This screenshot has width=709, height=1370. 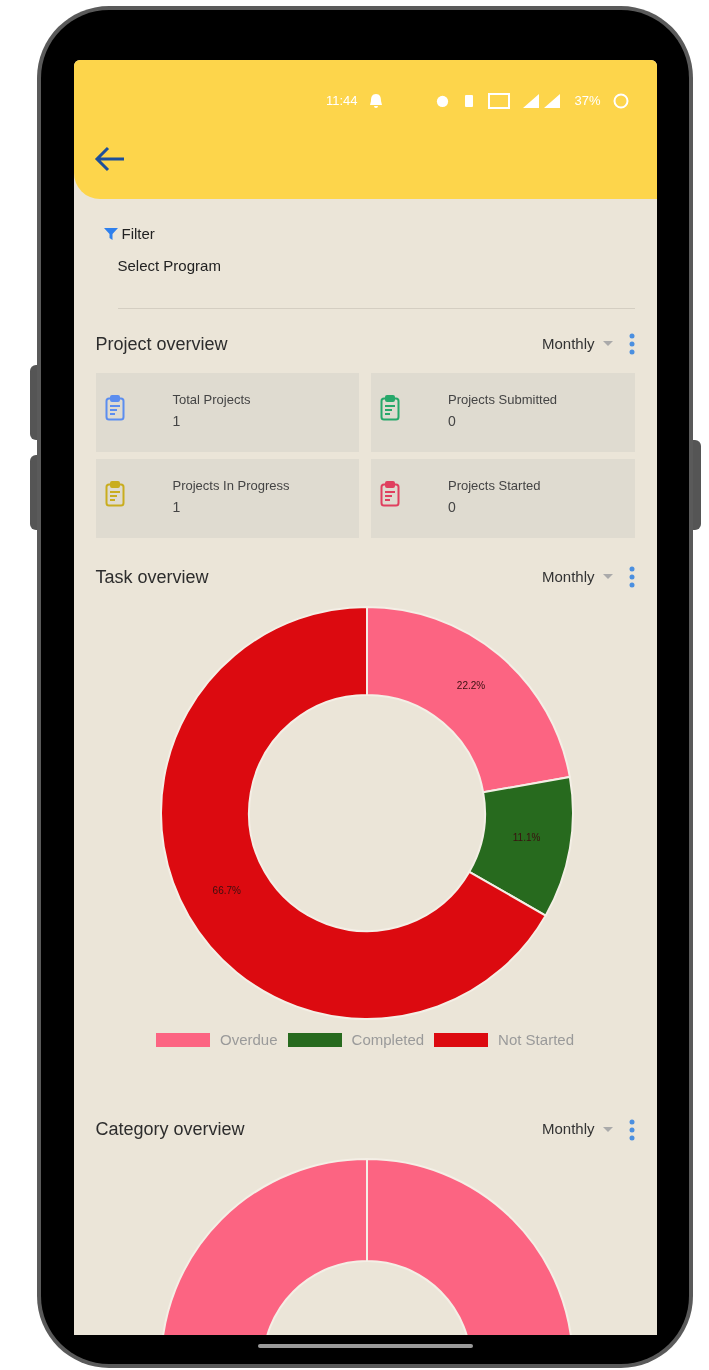 I want to click on section-title: Project overview, so click(x=161, y=344).